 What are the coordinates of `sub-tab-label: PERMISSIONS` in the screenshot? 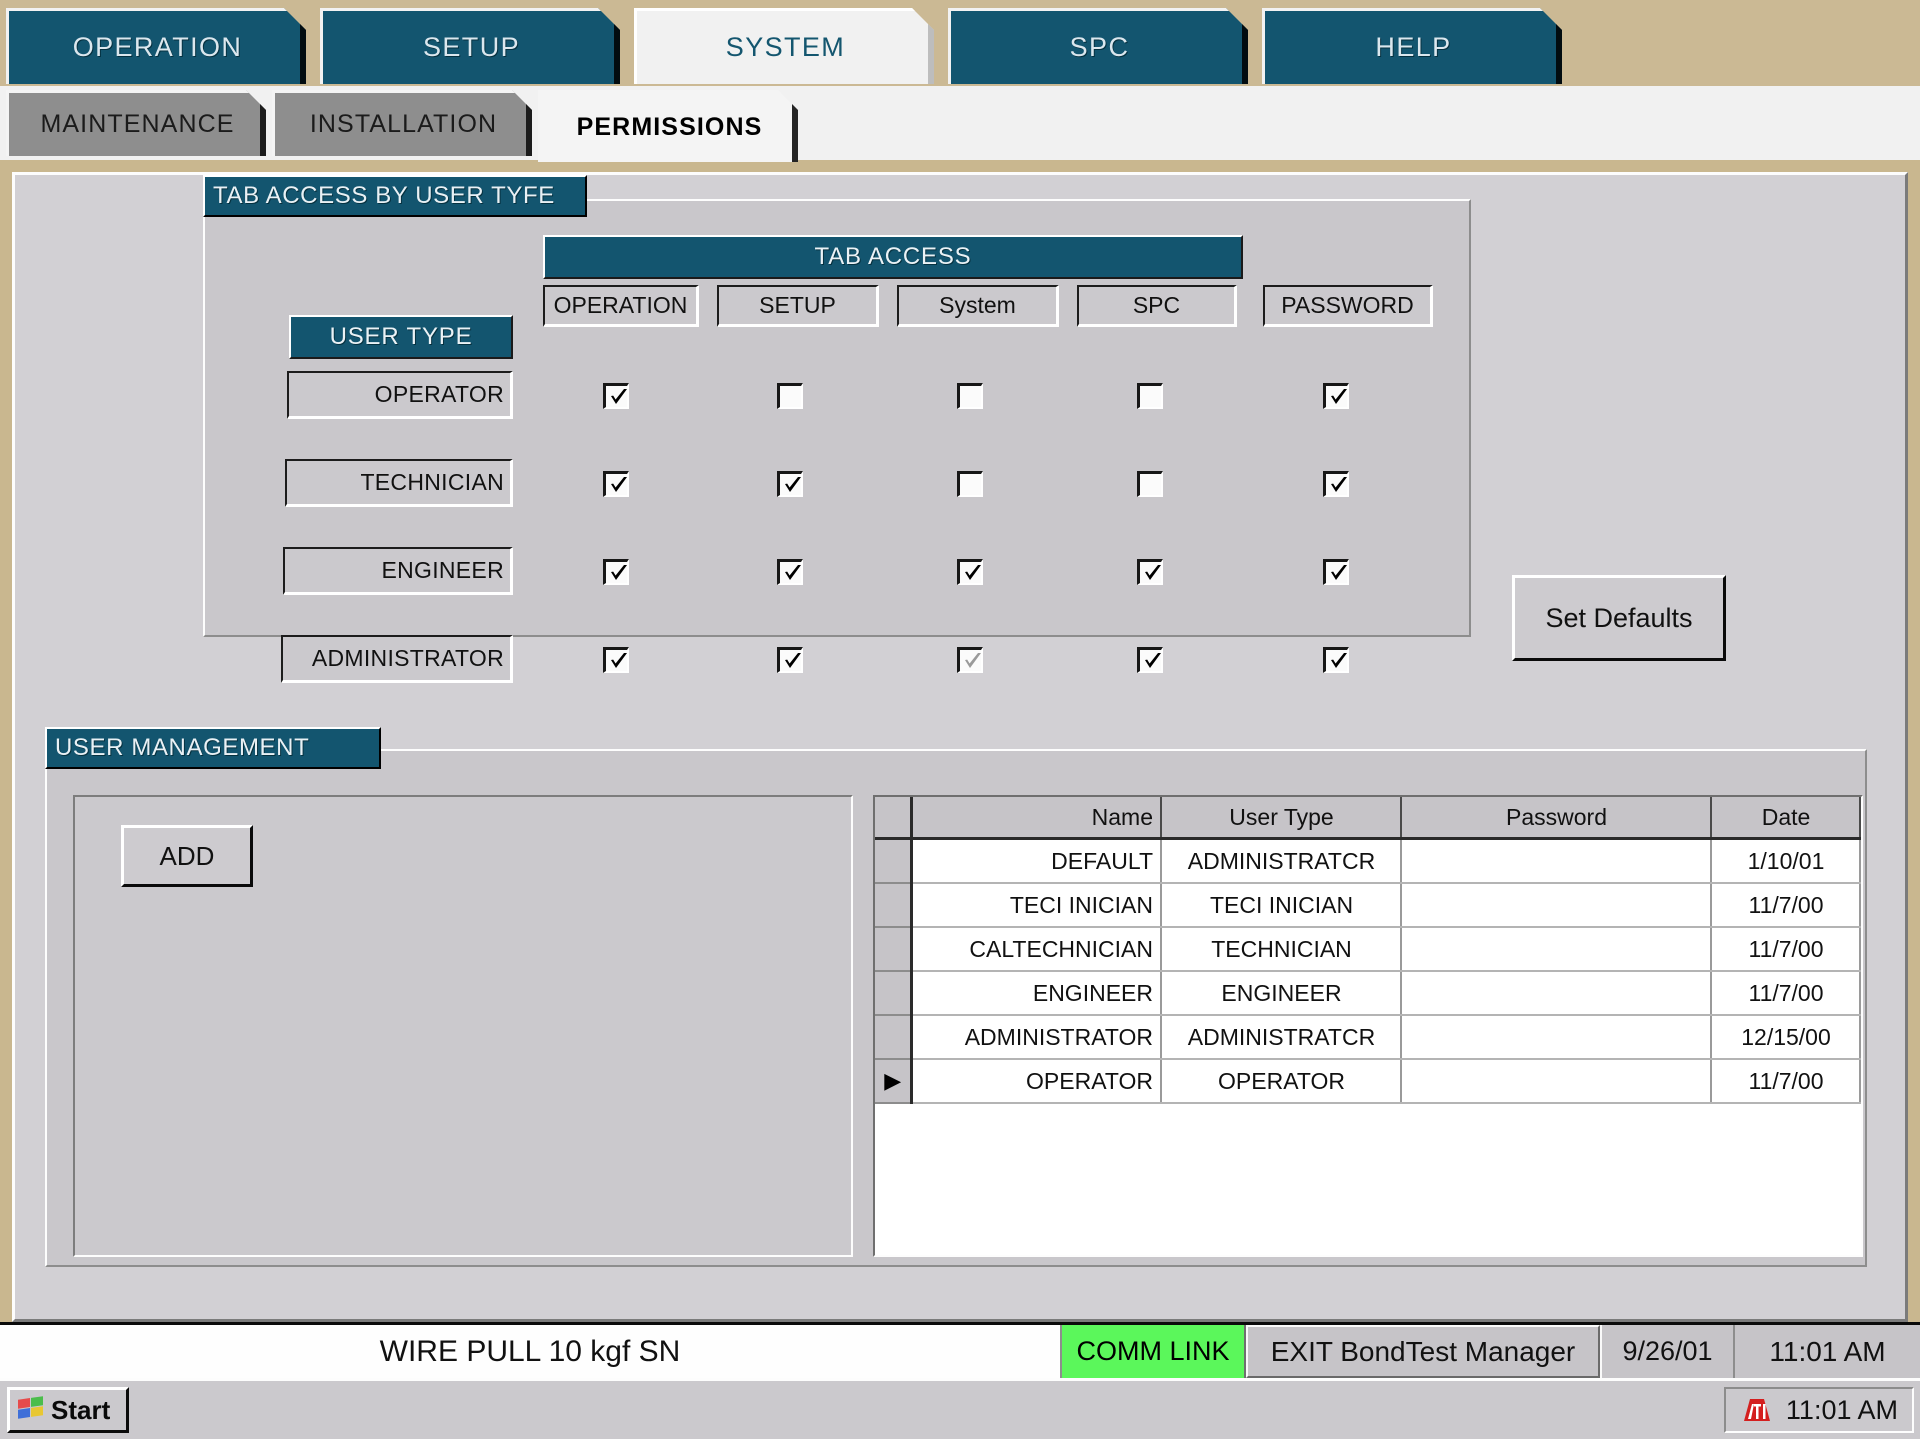 It's located at (669, 127).